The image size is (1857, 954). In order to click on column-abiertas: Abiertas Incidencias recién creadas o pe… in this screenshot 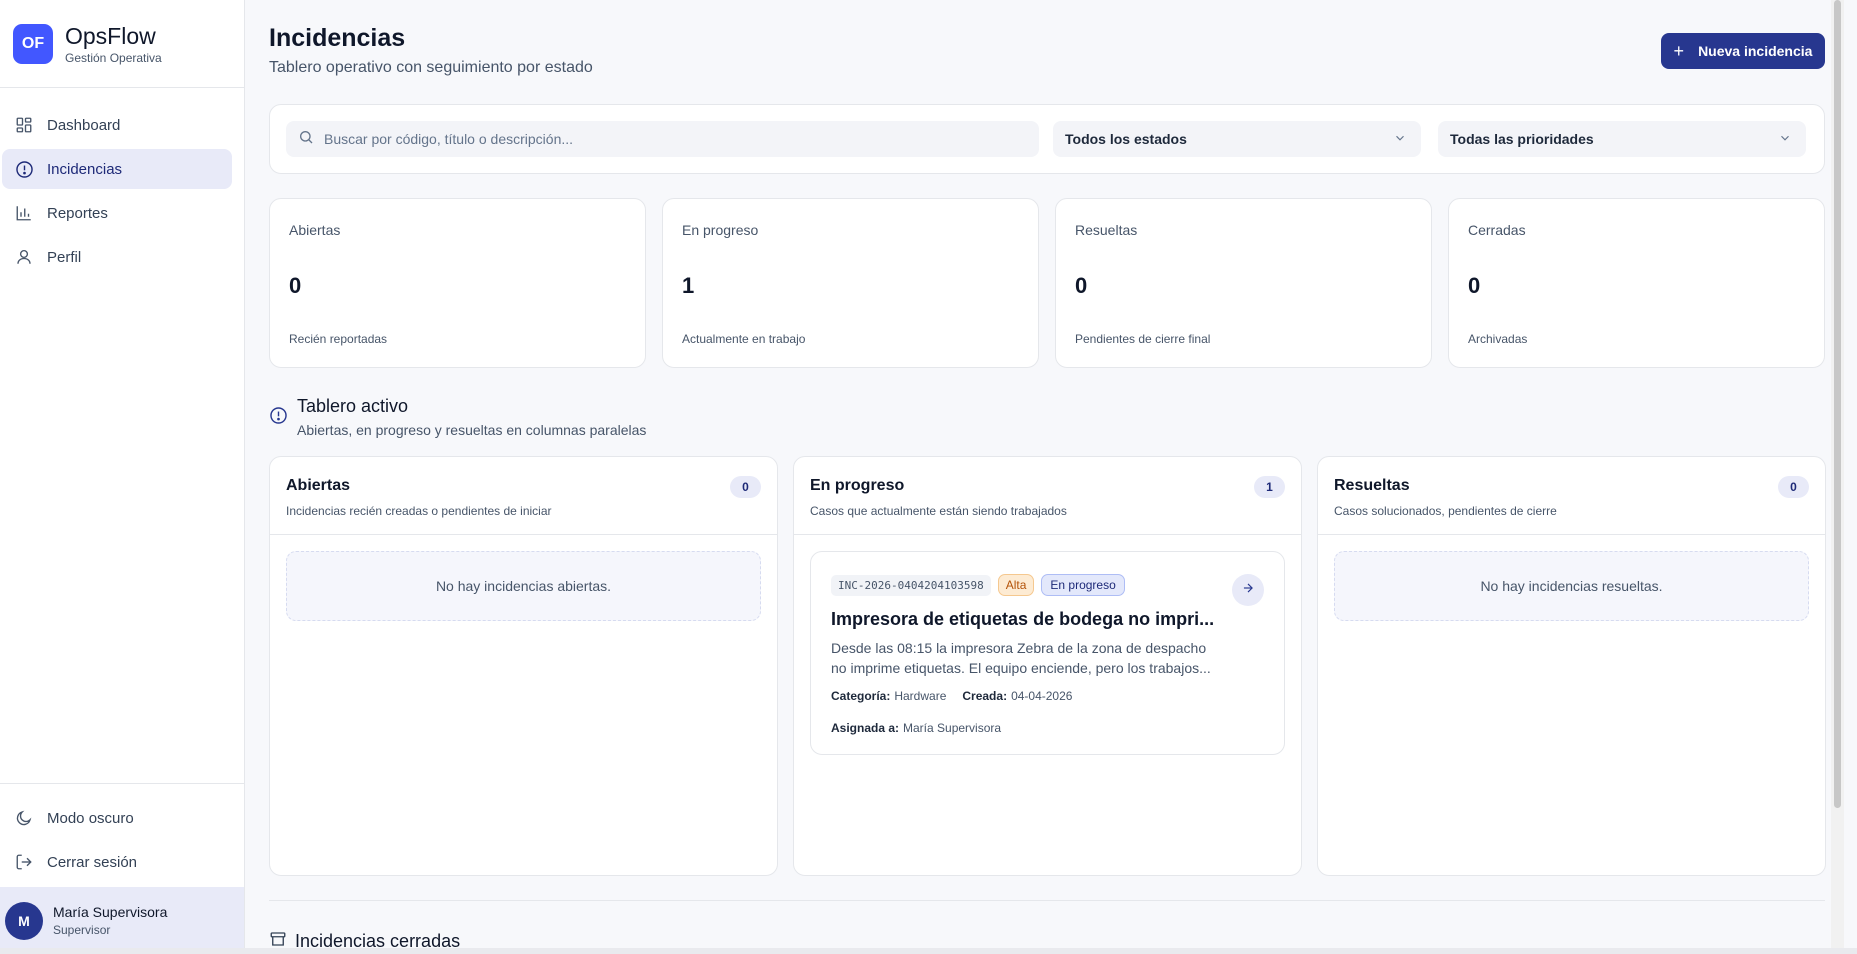, I will do `click(523, 666)`.